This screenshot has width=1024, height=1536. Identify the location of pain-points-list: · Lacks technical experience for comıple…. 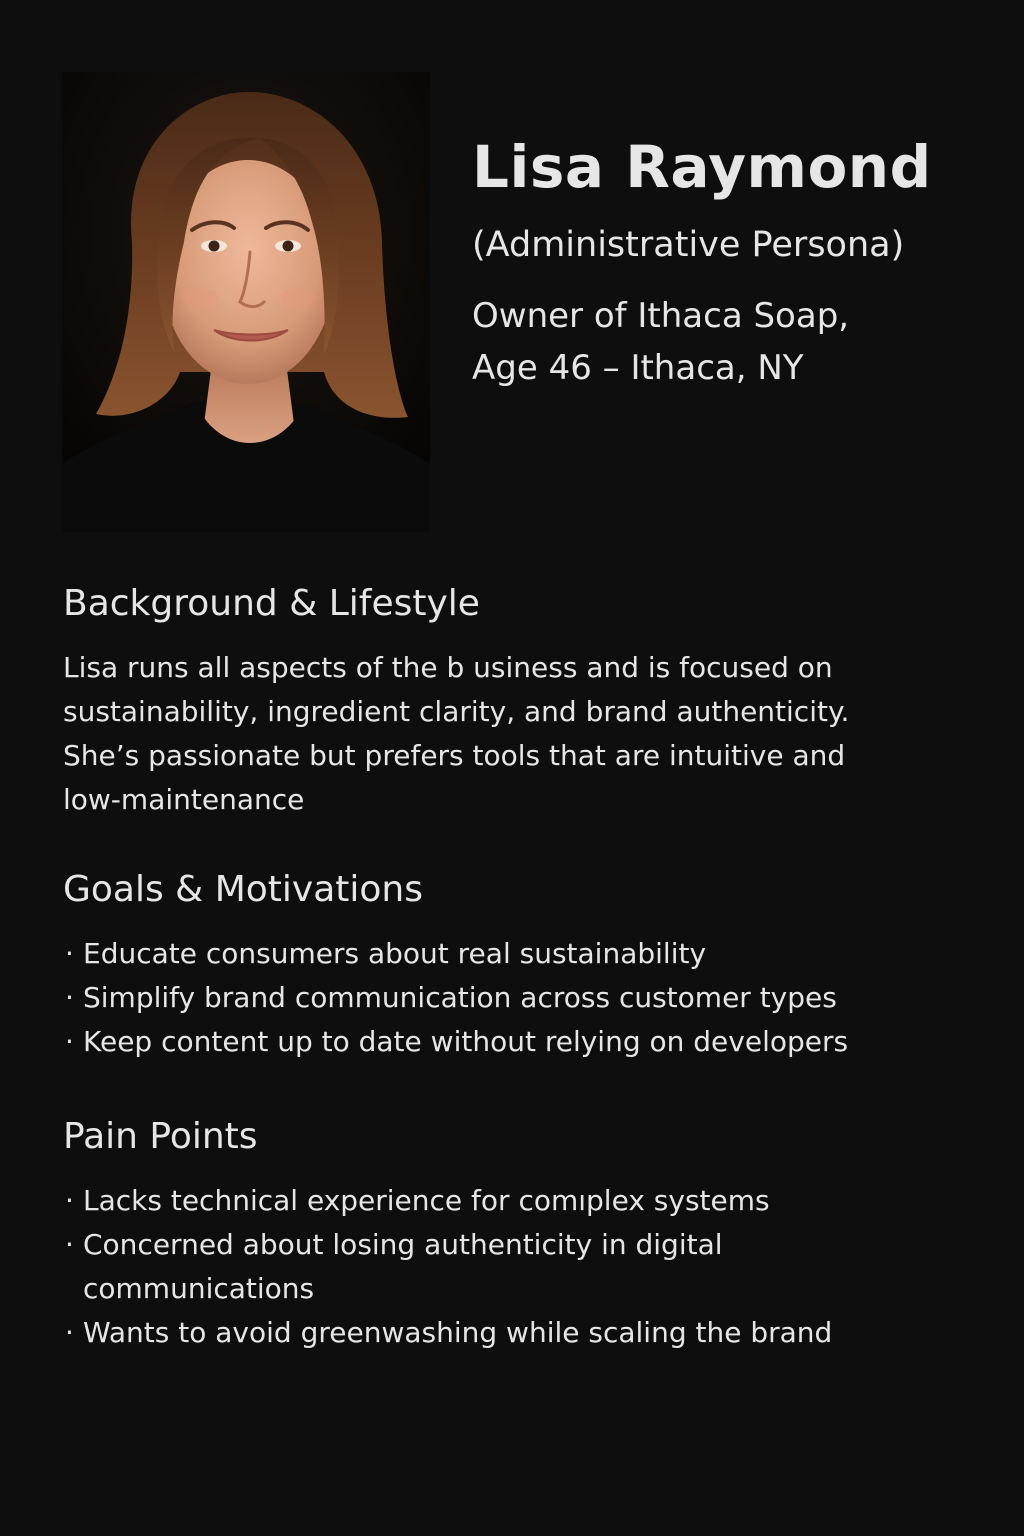
(513, 1267).